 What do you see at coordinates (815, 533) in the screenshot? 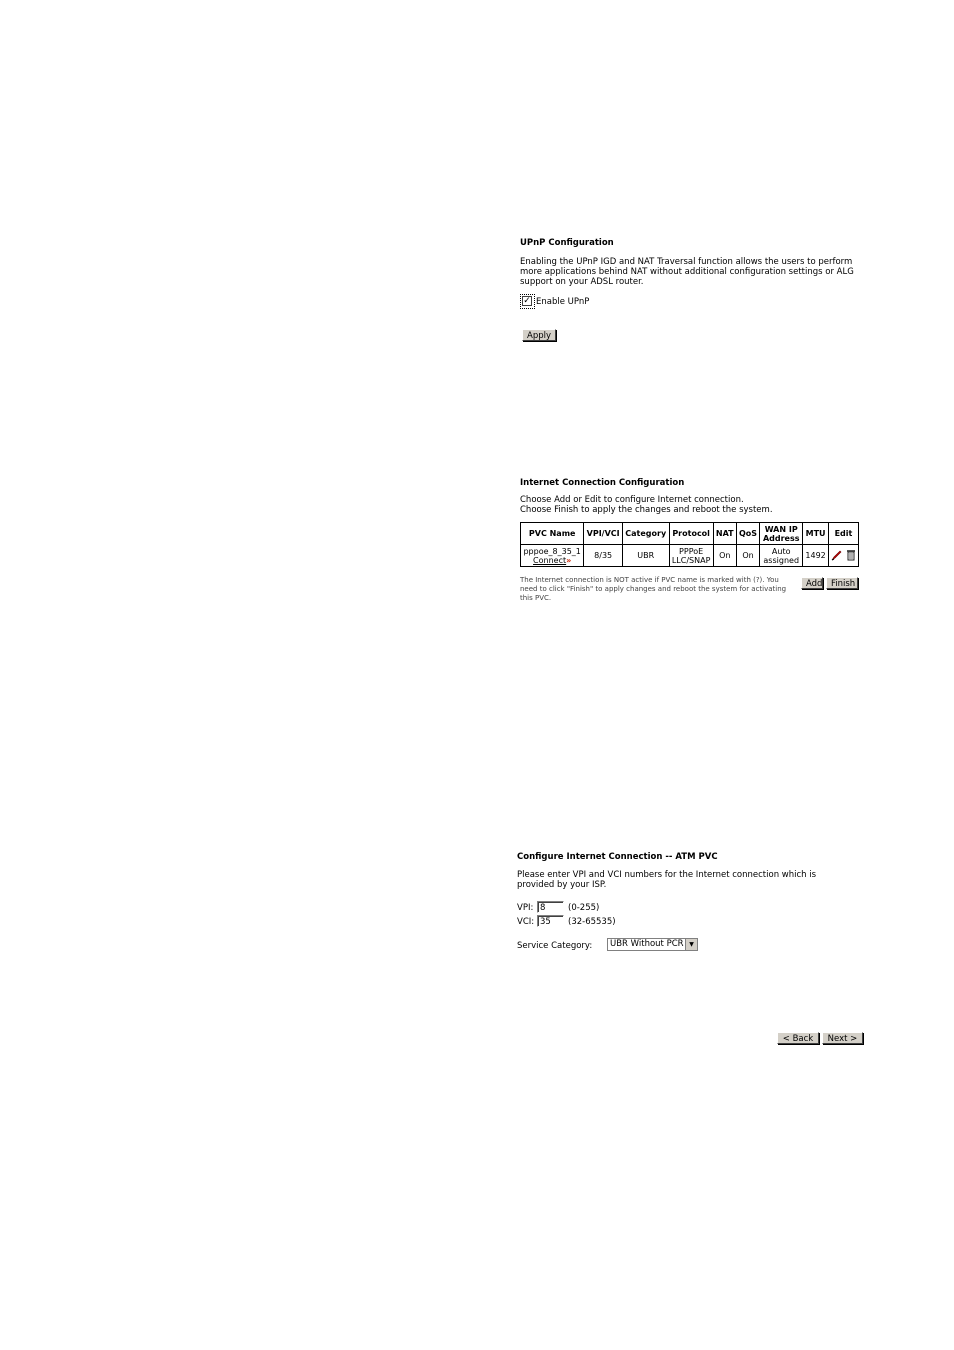
I see `col-mtu: MTU` at bounding box center [815, 533].